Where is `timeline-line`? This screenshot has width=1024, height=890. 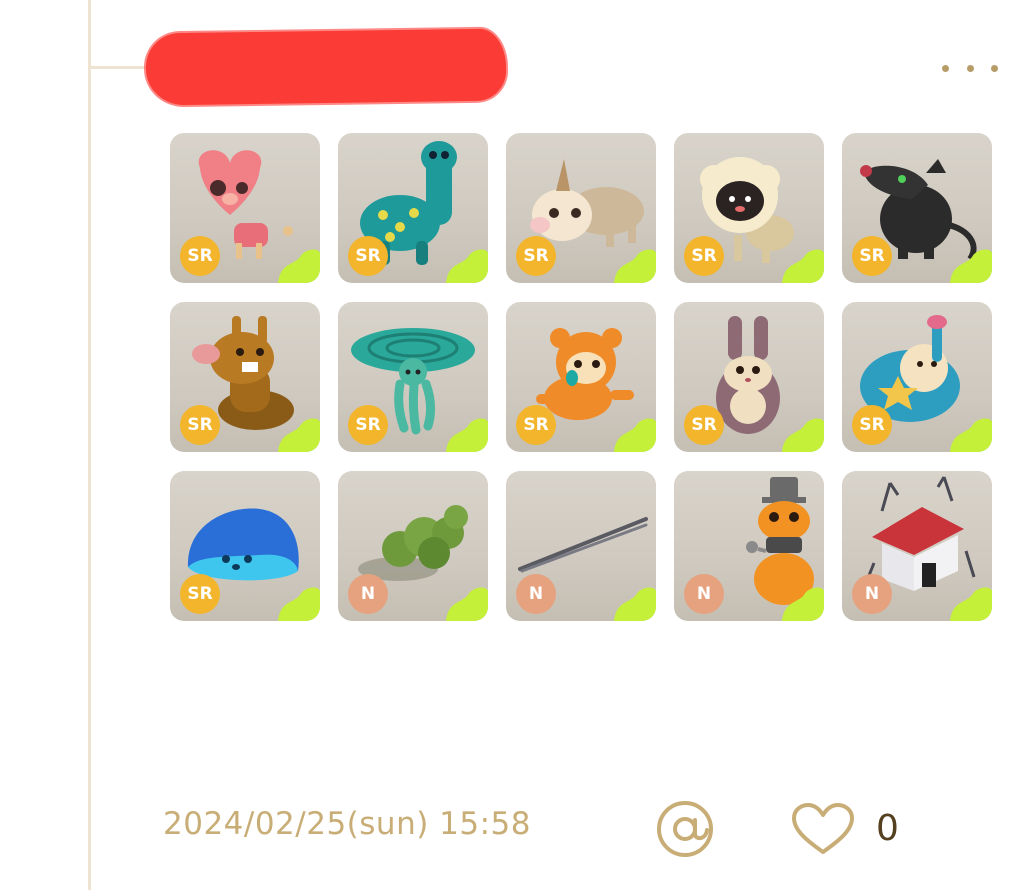 timeline-line is located at coordinates (89, 445).